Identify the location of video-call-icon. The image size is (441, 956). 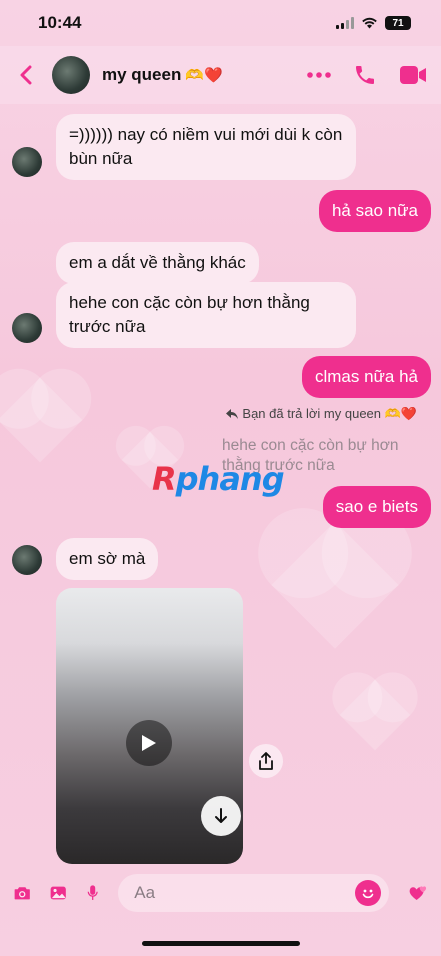
(413, 75).